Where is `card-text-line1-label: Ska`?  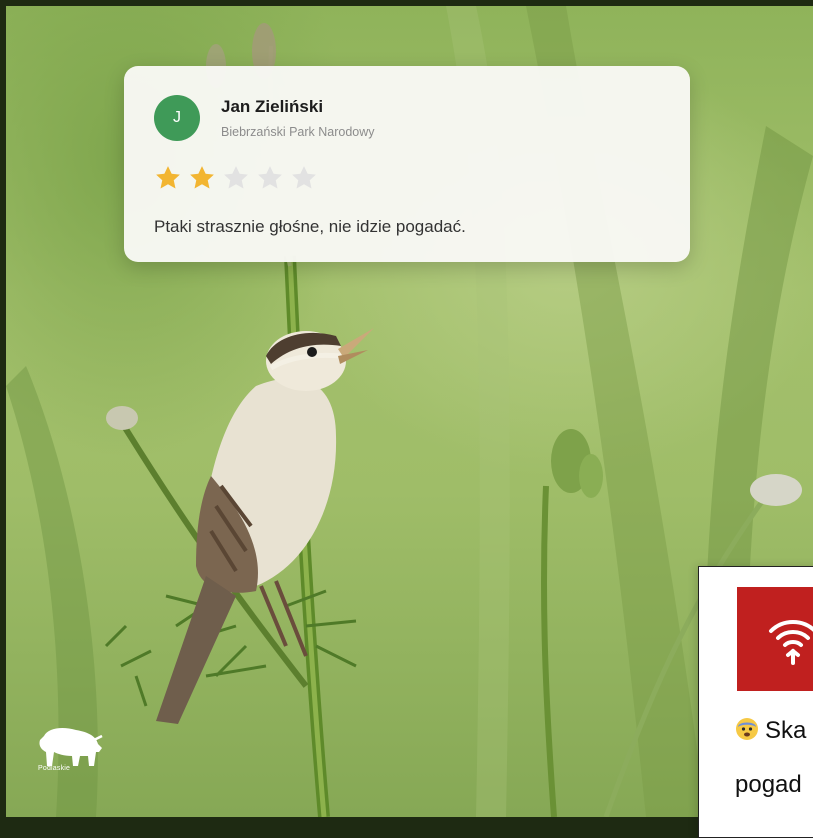
card-text-line1-label: Ska is located at coordinates (786, 730).